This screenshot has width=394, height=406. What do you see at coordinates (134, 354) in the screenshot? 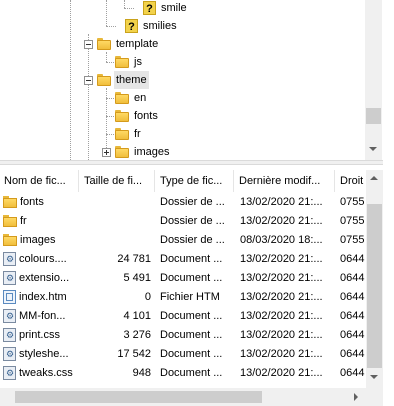
I see `file-size: 17 542` at bounding box center [134, 354].